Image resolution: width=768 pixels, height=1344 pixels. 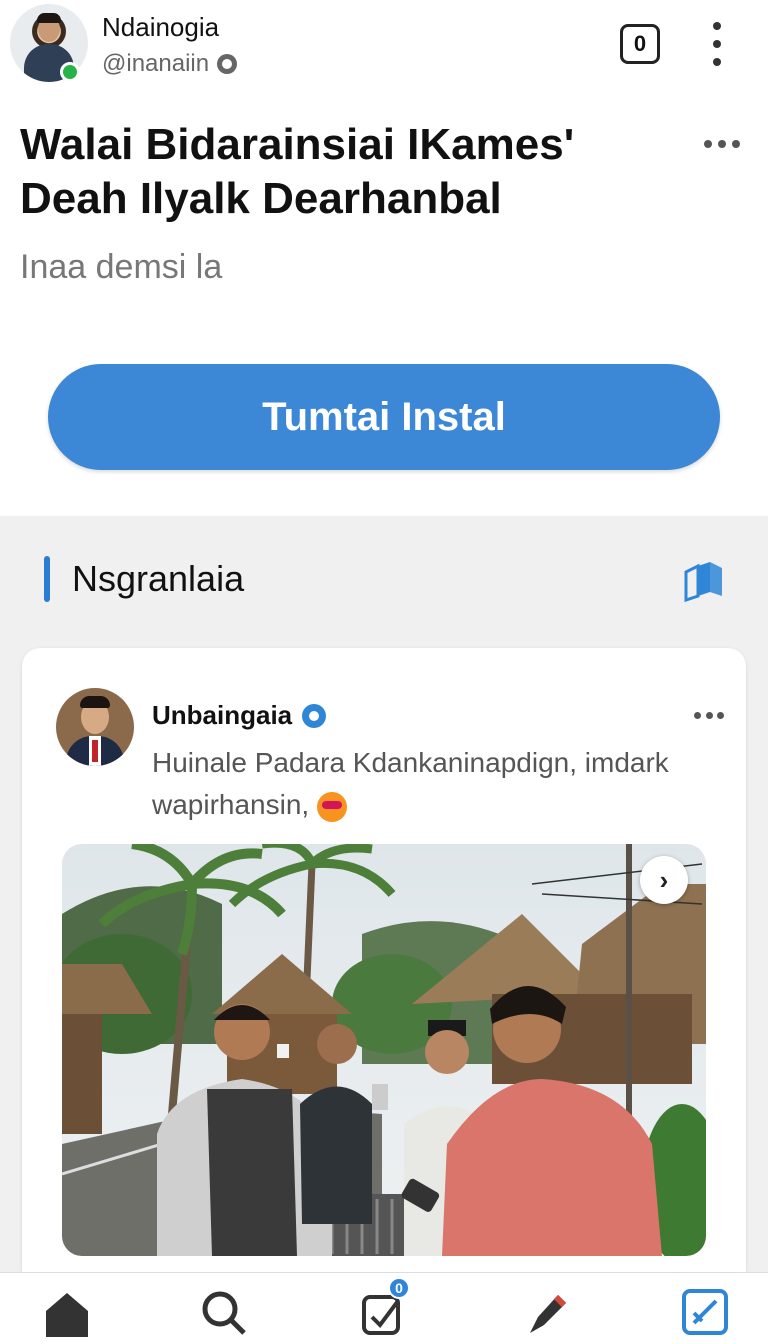 I want to click on nav-home-icon, so click(x=67, y=1312).